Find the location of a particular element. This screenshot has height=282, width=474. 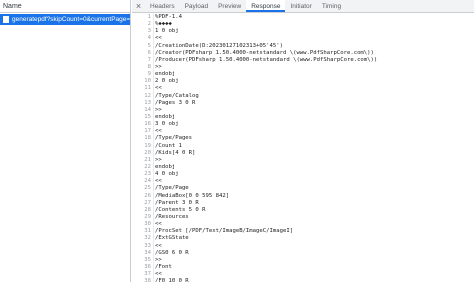

line-number: 11 is located at coordinates (147, 88).